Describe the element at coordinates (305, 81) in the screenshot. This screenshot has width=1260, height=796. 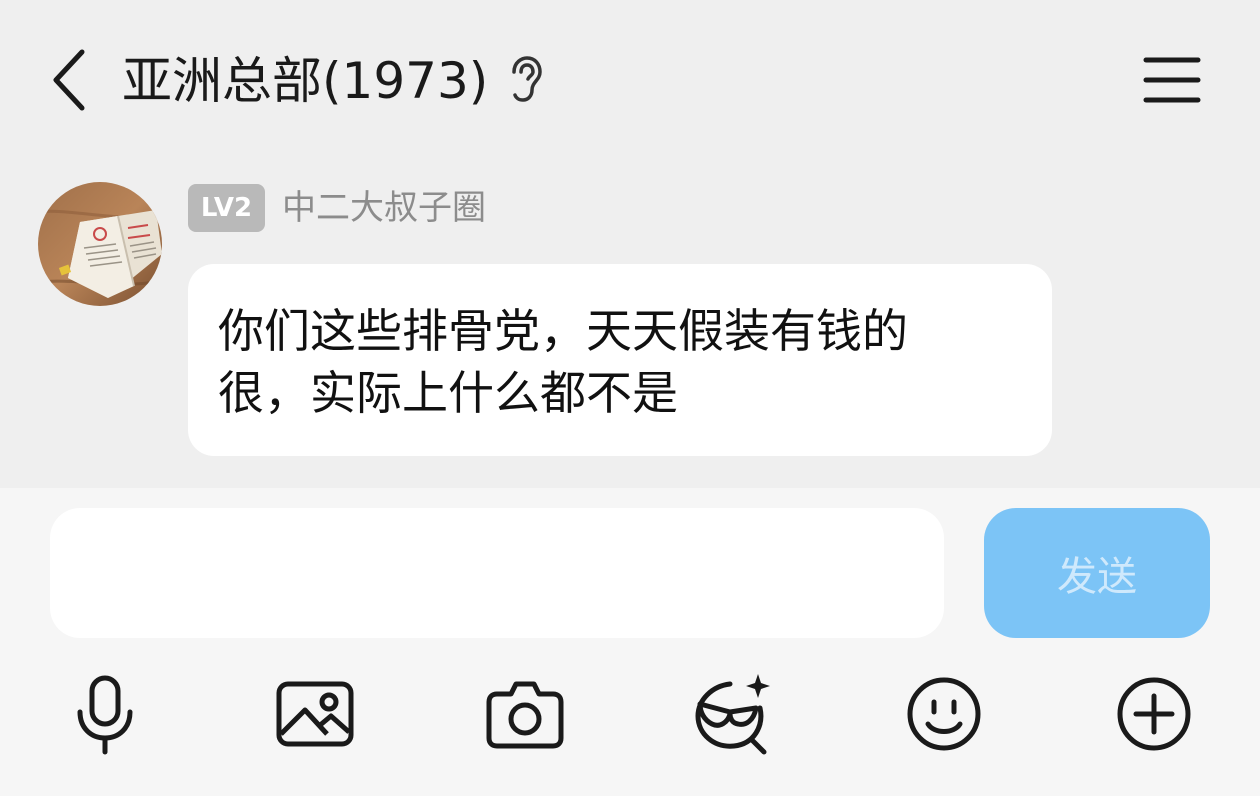
I see `chat-title: 亚洲总部(1973)` at that location.